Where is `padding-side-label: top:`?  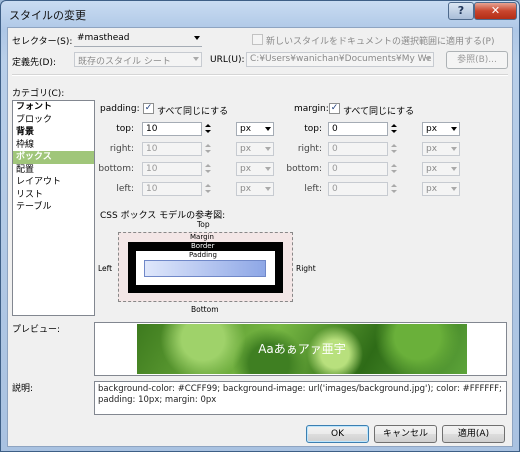 padding-side-label: top: is located at coordinates (125, 129).